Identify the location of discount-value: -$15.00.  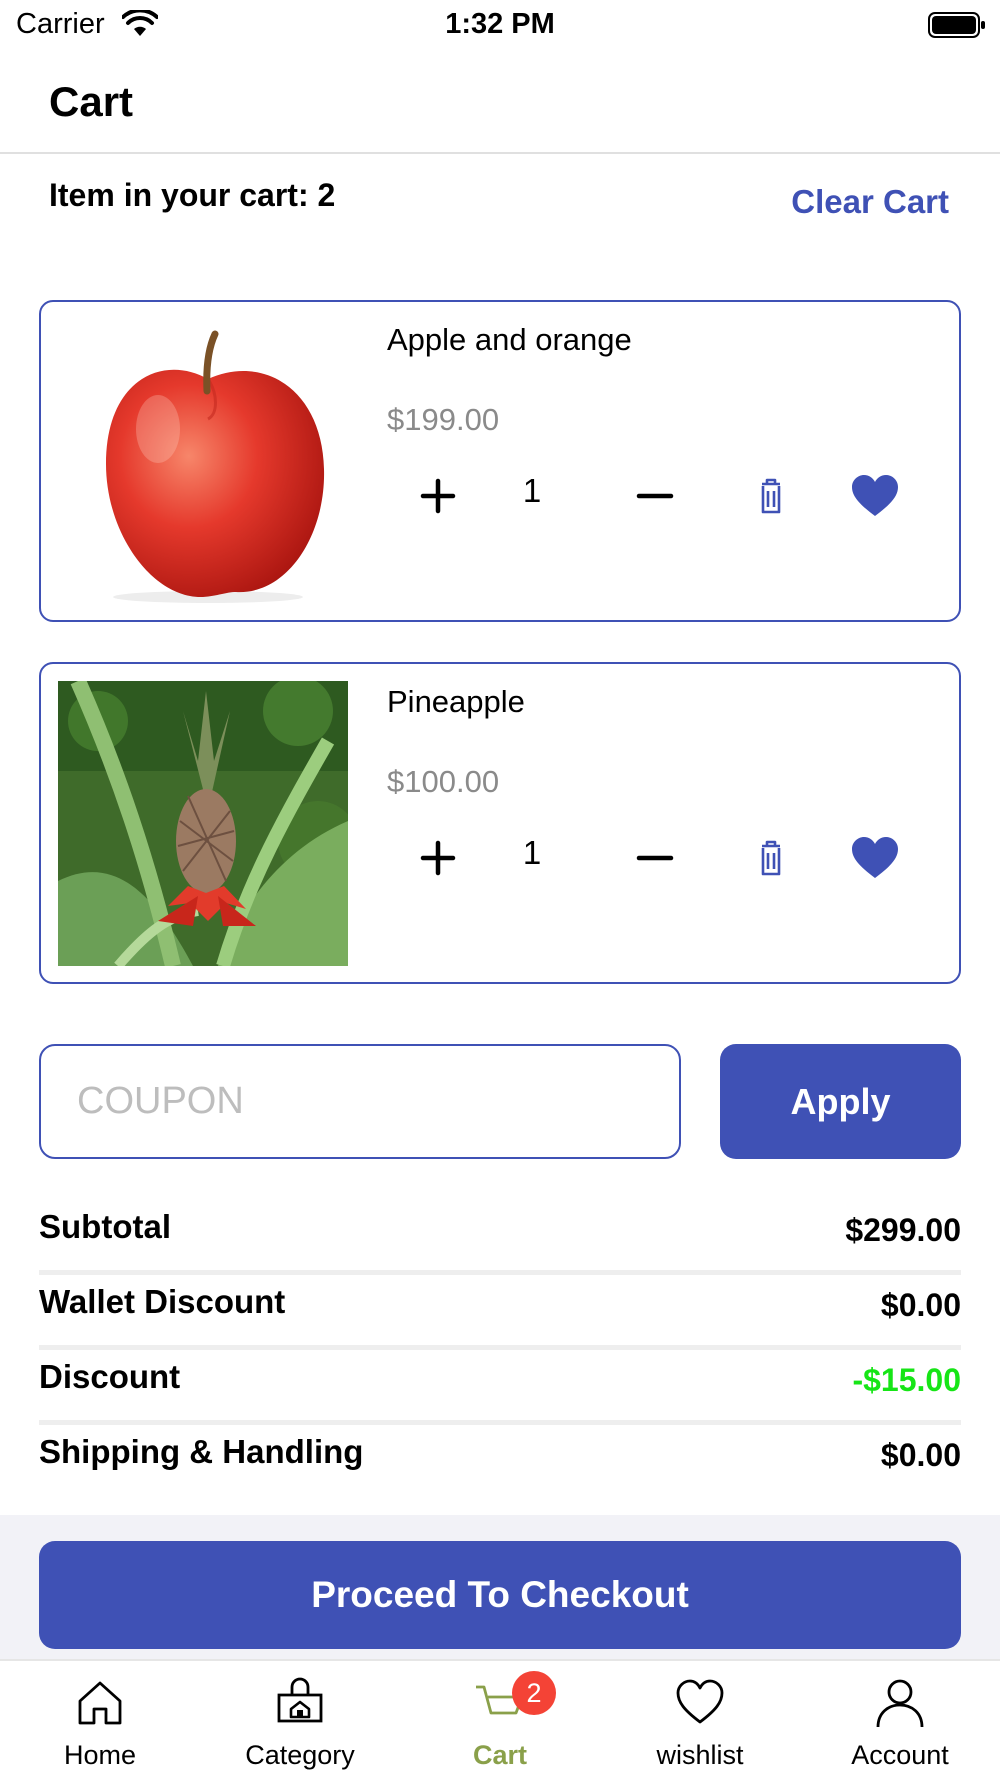
(906, 1380).